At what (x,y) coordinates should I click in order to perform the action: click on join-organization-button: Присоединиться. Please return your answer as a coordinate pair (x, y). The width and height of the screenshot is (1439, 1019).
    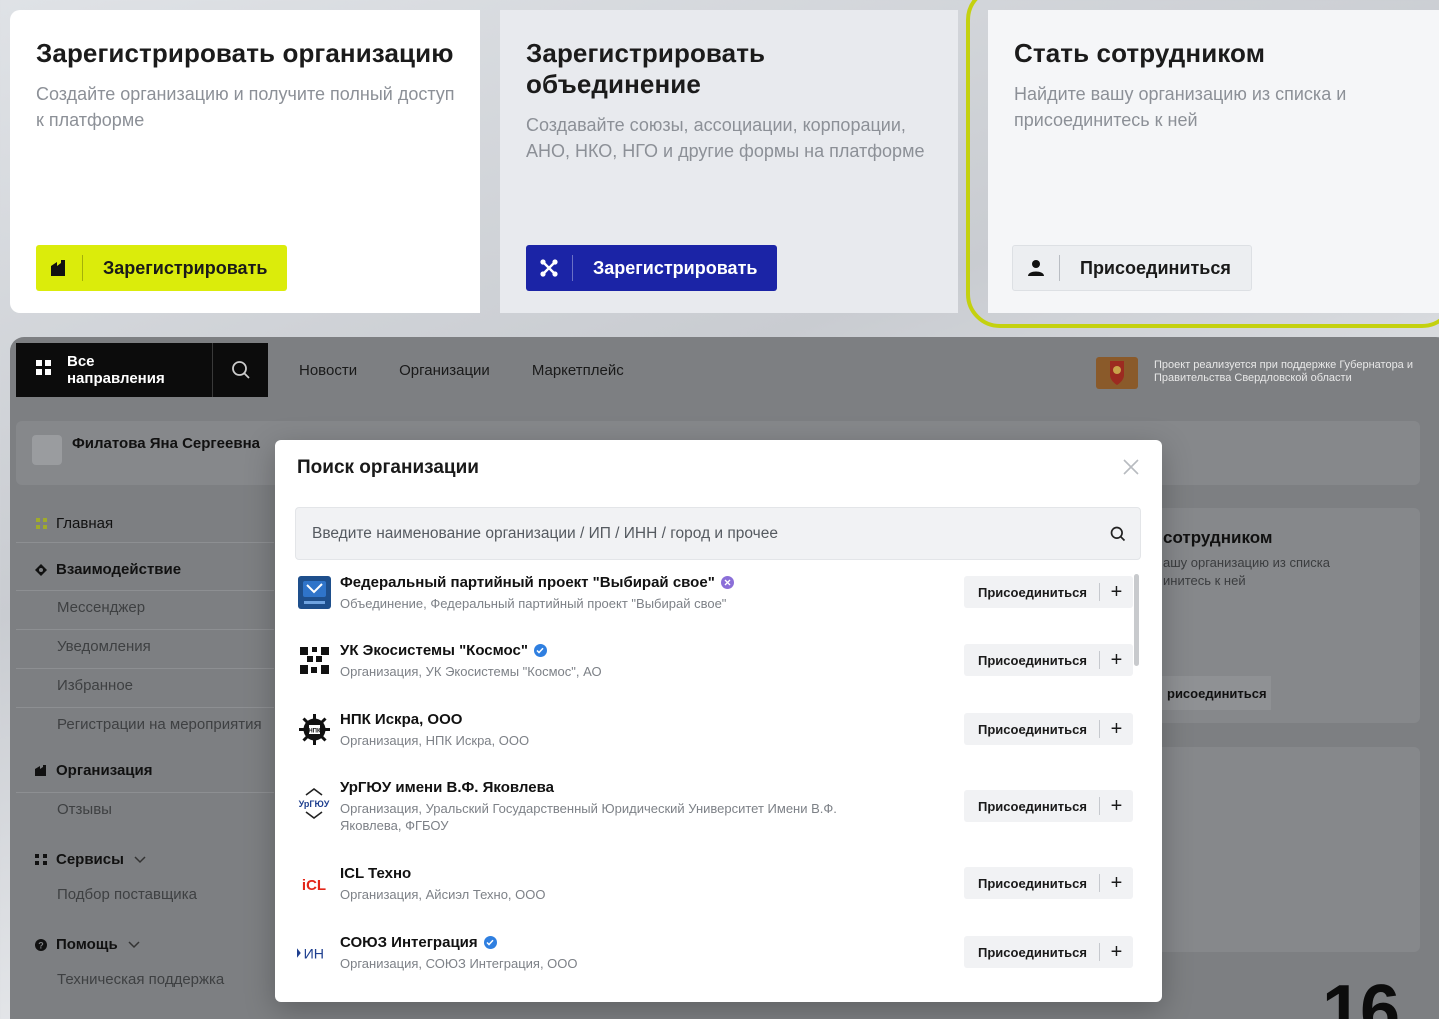
    Looking at the image, I should click on (1132, 268).